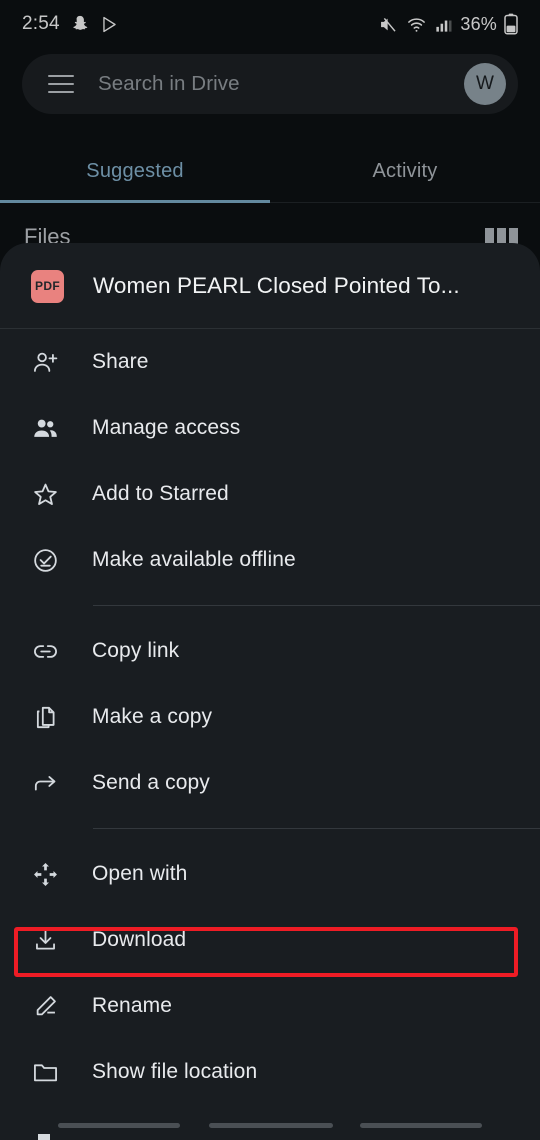 The height and width of the screenshot is (1140, 540). I want to click on menu-item-copy-link: Copy link, so click(270, 651).